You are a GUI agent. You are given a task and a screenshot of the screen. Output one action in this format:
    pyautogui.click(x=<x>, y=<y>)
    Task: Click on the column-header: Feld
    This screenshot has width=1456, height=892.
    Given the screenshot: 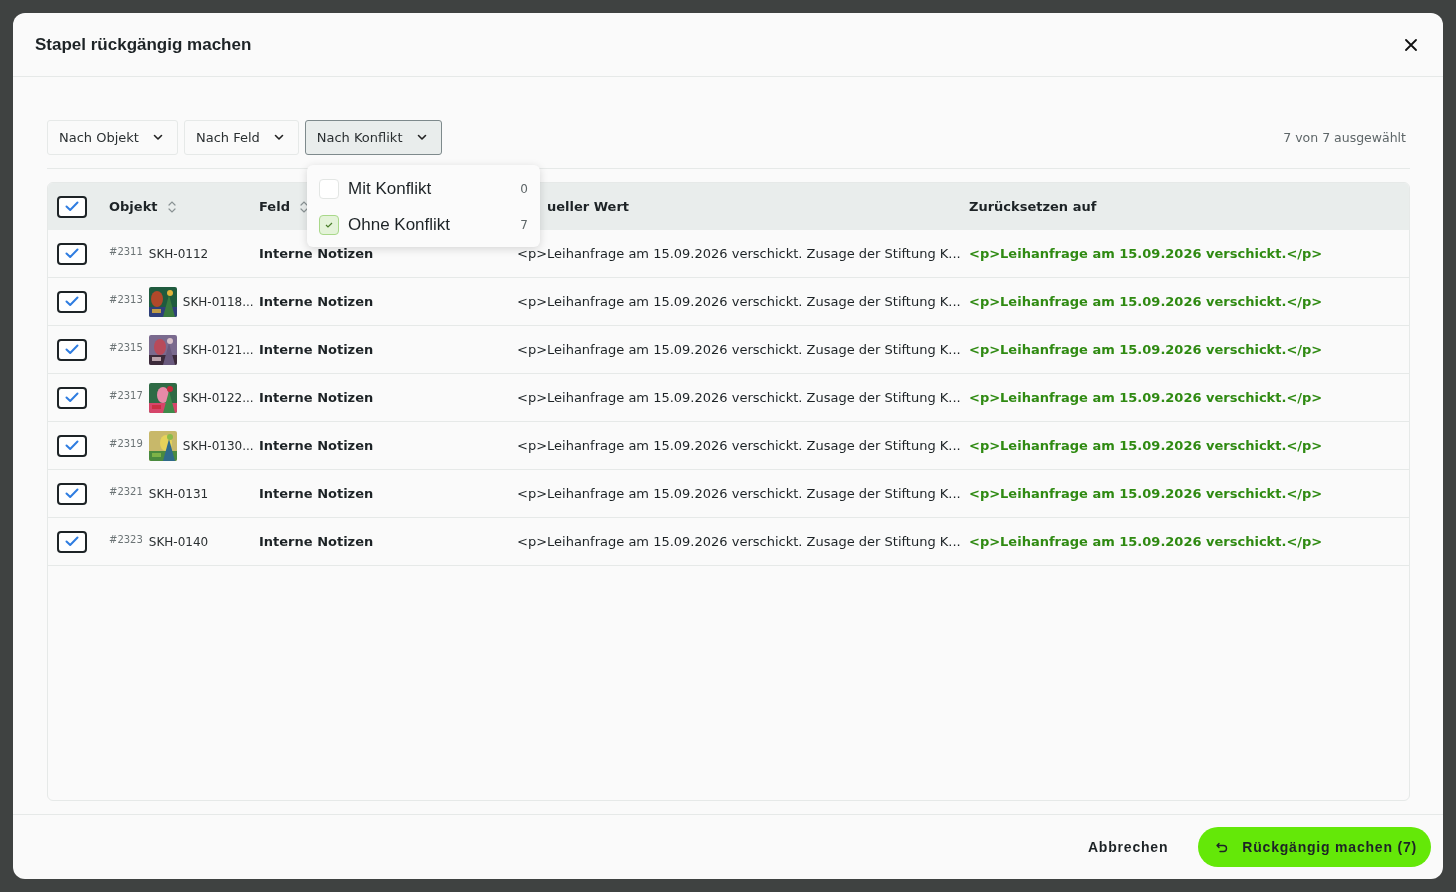 What is the action you would take?
    pyautogui.click(x=274, y=206)
    